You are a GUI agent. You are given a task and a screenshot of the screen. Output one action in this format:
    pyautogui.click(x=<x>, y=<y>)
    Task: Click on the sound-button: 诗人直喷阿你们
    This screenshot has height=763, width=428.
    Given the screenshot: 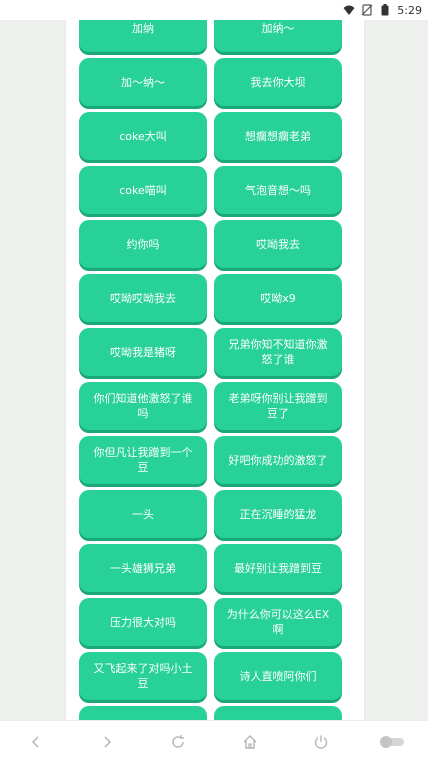 What is the action you would take?
    pyautogui.click(x=278, y=676)
    